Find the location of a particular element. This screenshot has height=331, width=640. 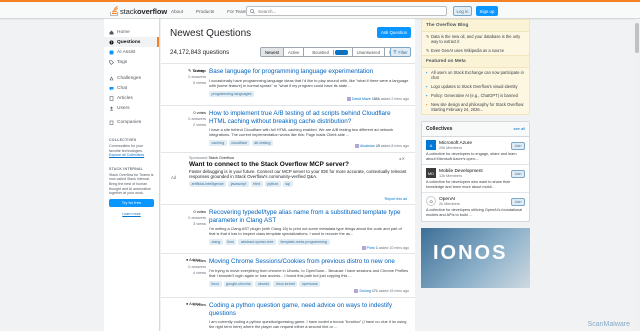

search-input is located at coordinates (348, 11).